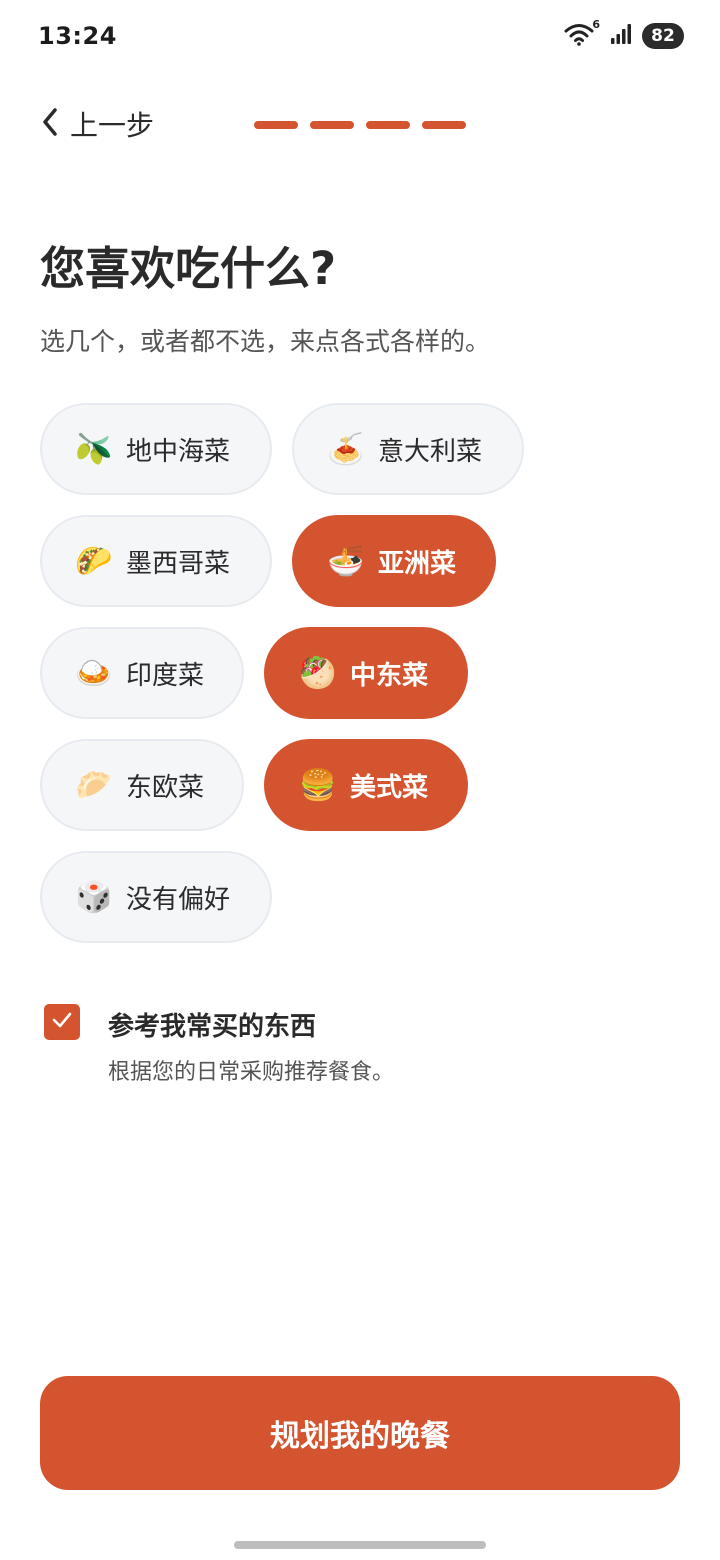  I want to click on curry-icon: 🍛, so click(94, 673).